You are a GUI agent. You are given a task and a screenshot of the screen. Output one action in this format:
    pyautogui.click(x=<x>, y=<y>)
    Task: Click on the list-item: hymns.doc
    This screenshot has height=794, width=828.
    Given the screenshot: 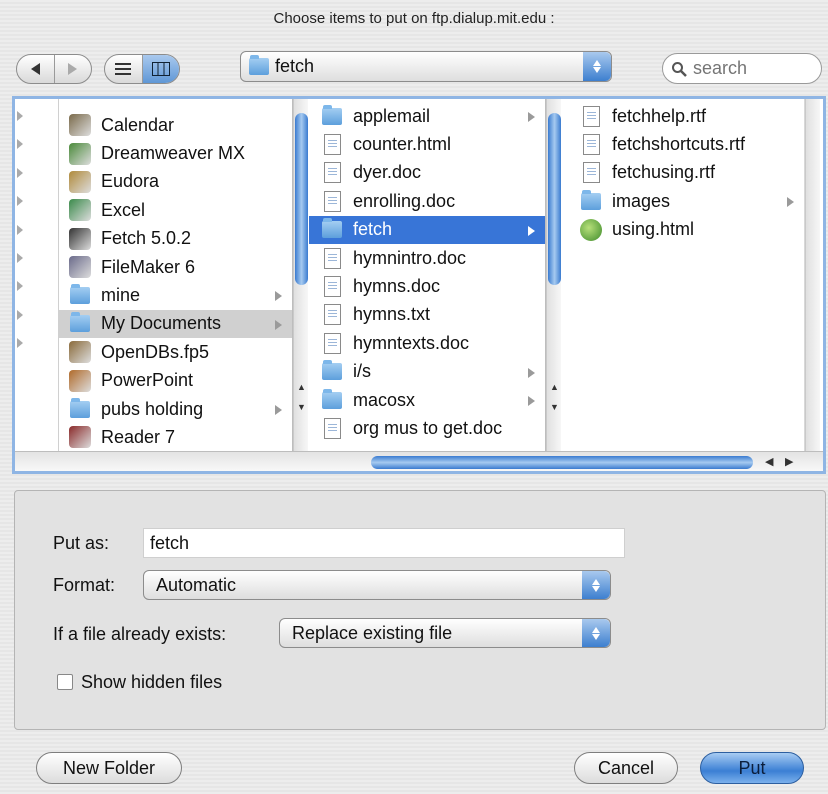 What is the action you would take?
    pyautogui.click(x=433, y=286)
    